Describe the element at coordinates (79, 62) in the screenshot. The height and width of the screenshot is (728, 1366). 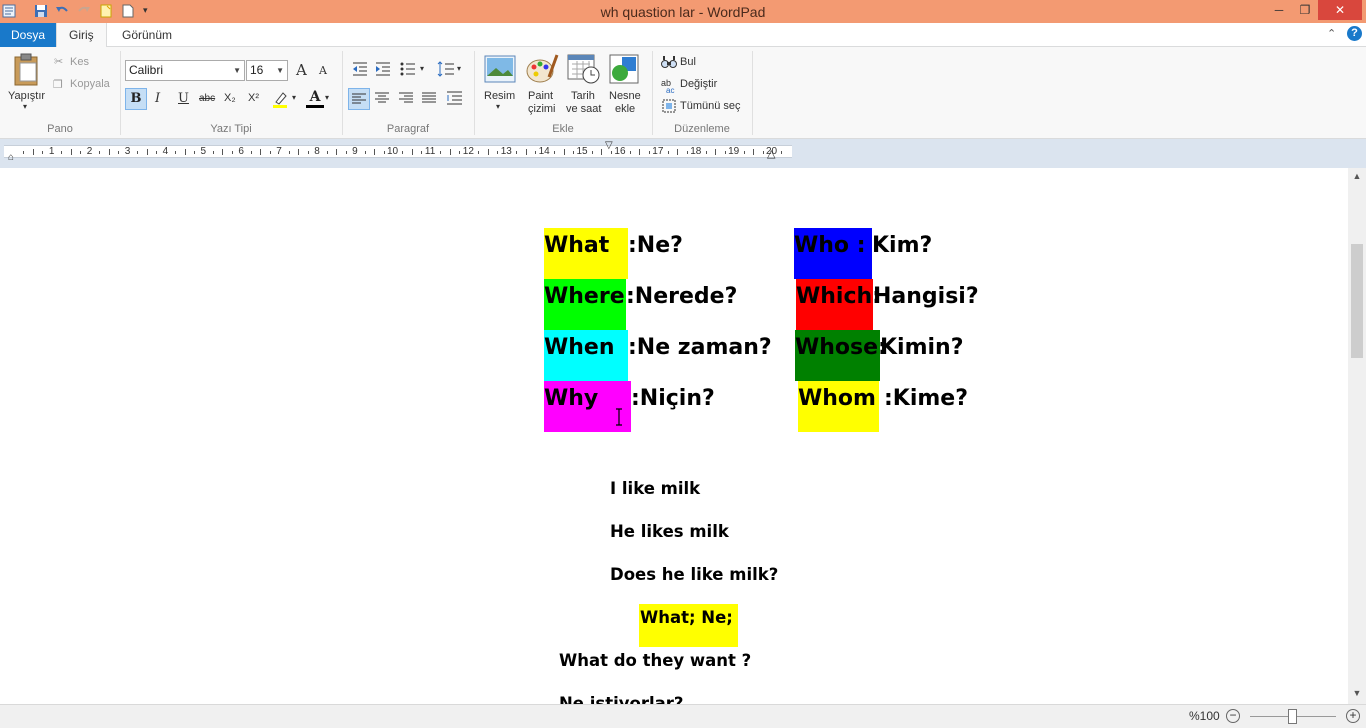
I see `cut-button: Kes` at that location.